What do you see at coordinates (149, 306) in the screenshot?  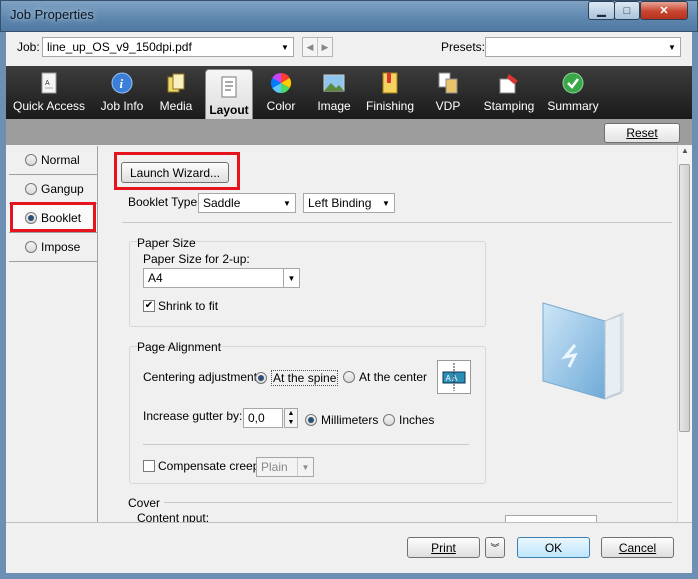 I see `shrink-to-fit-checkbox: ✔` at bounding box center [149, 306].